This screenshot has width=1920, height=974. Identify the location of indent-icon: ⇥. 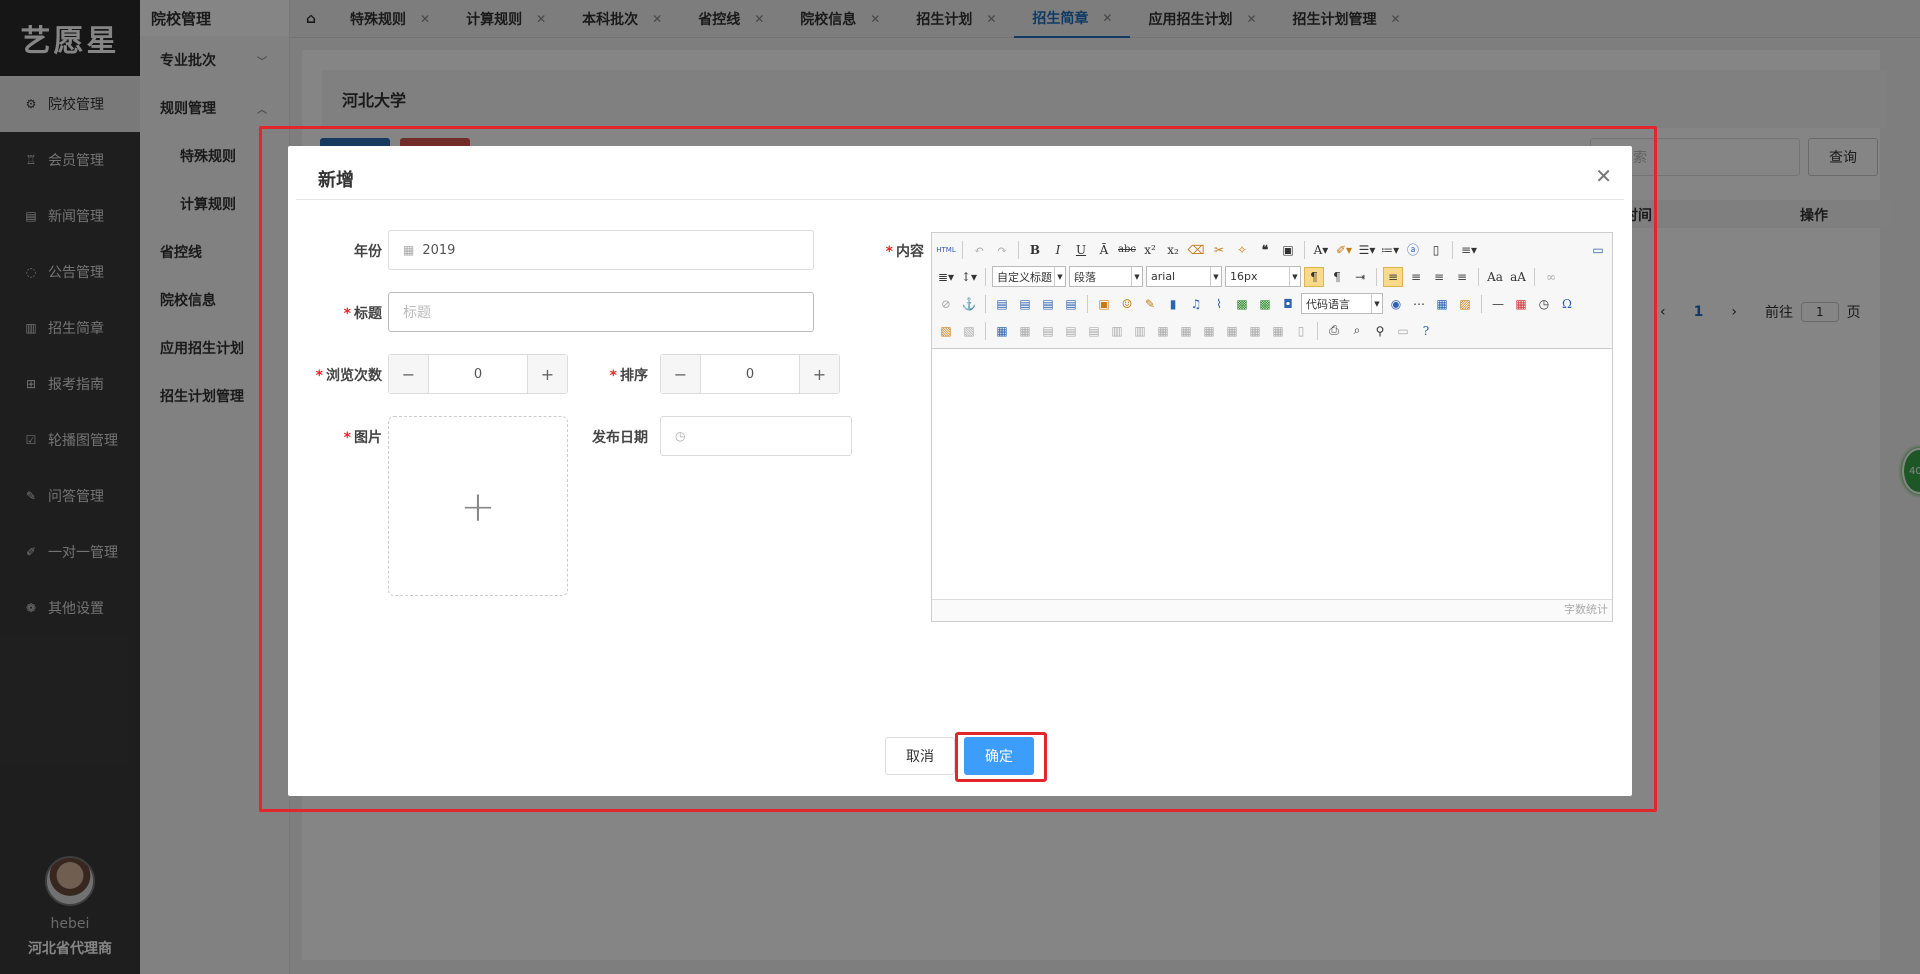
(1360, 277).